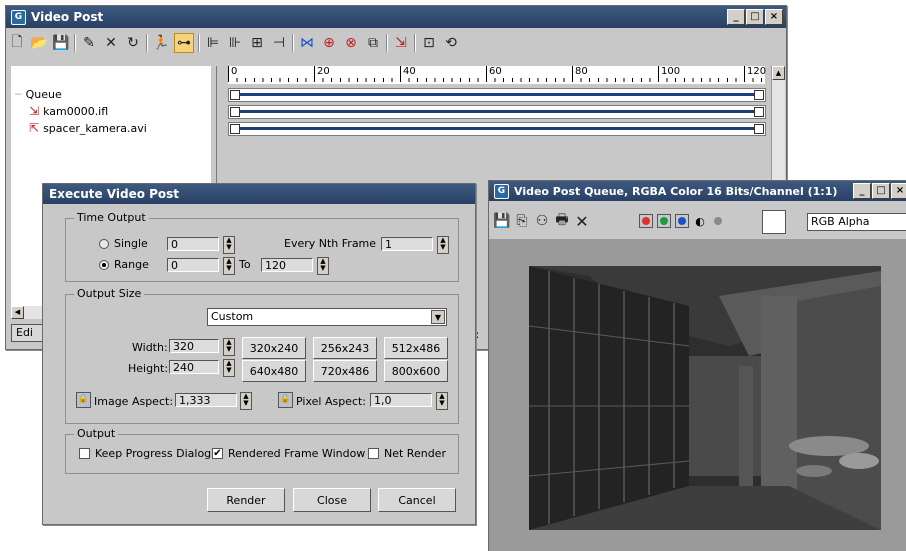 The height and width of the screenshot is (551, 906). Describe the element at coordinates (184, 43) in the screenshot. I see `edit-range-bar-icon: ⊶` at that location.